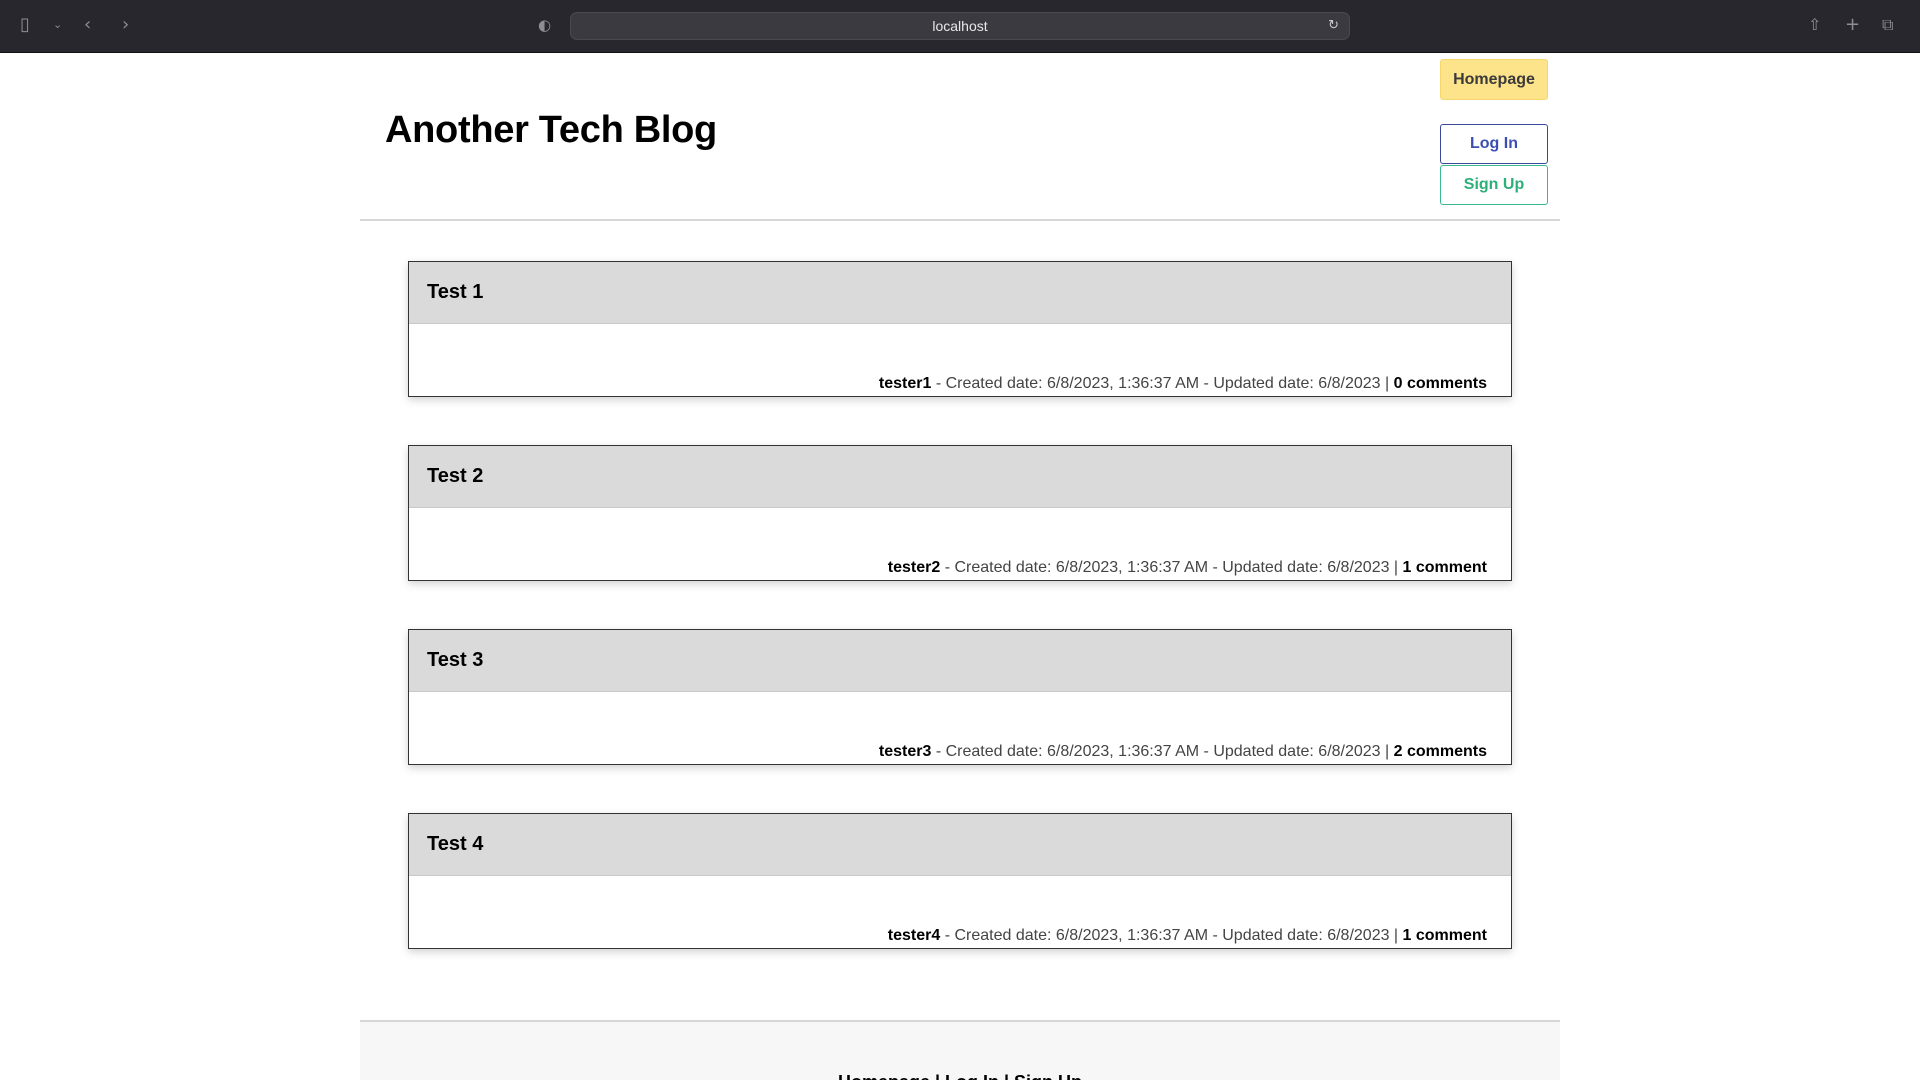  What do you see at coordinates (905, 383) in the screenshot?
I see `post-author: tester1` at bounding box center [905, 383].